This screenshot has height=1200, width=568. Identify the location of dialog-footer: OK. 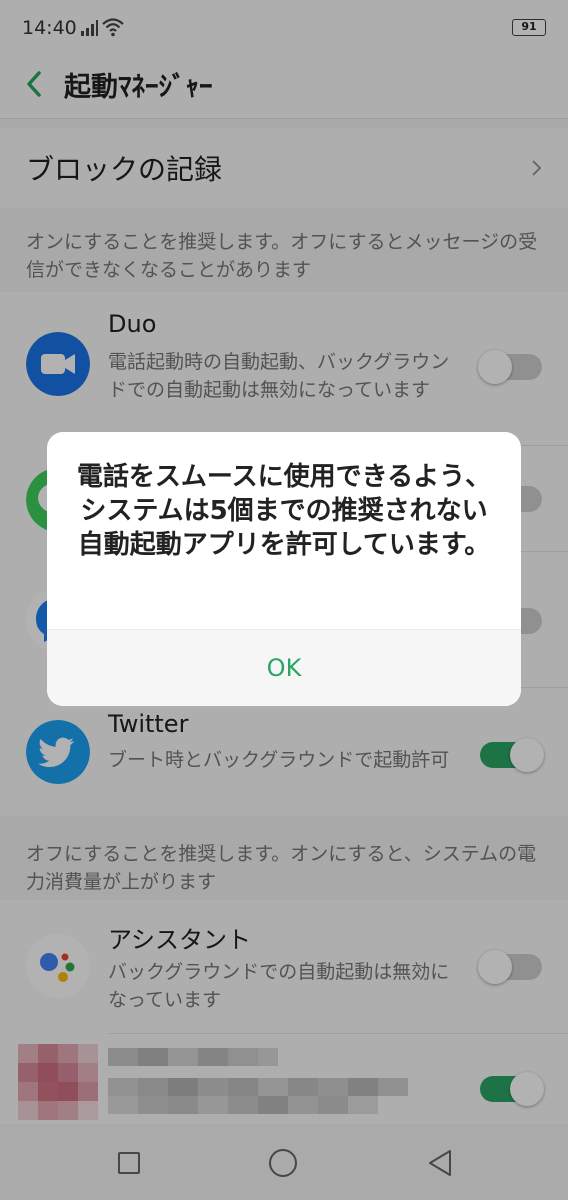
(284, 667).